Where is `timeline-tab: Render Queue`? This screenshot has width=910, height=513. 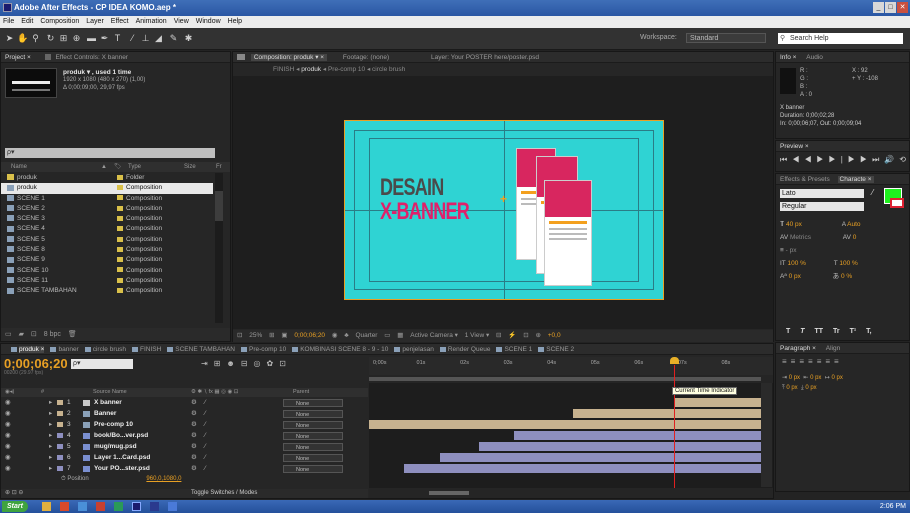 timeline-tab: Render Queue is located at coordinates (469, 349).